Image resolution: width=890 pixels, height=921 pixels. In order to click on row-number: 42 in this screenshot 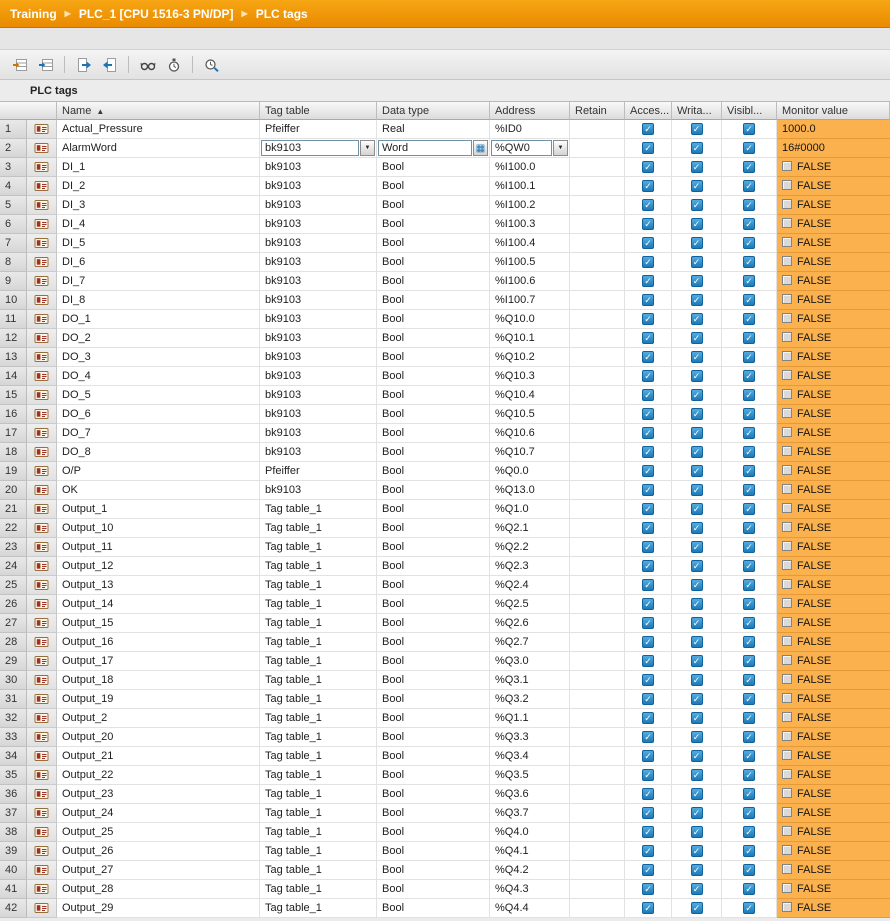, I will do `click(13, 908)`.